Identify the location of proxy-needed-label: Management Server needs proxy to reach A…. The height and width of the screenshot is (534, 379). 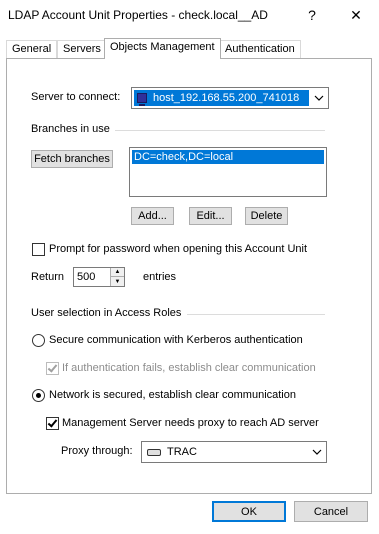
(190, 423).